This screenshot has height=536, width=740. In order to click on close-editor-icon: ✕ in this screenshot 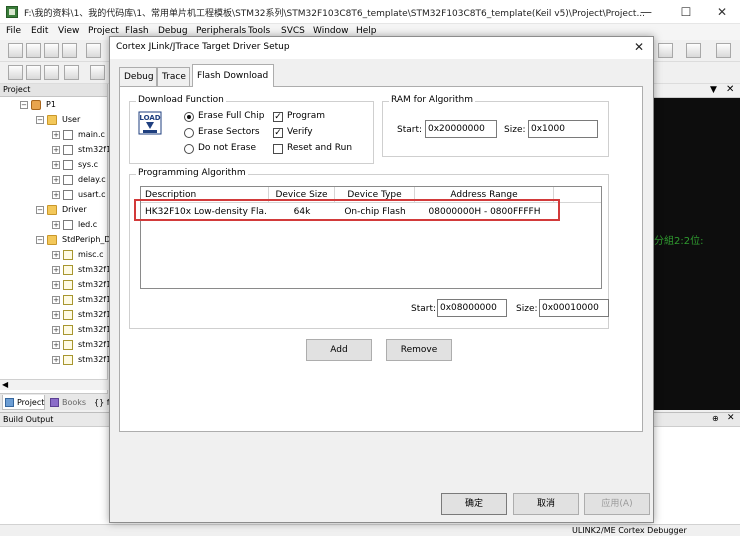, I will do `click(730, 89)`.